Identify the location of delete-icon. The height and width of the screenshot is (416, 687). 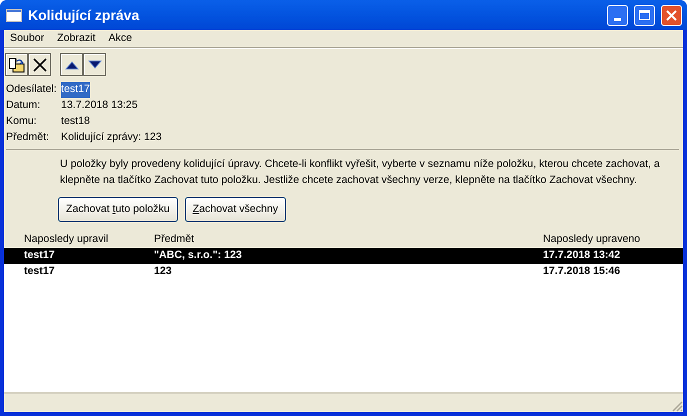
(39, 65).